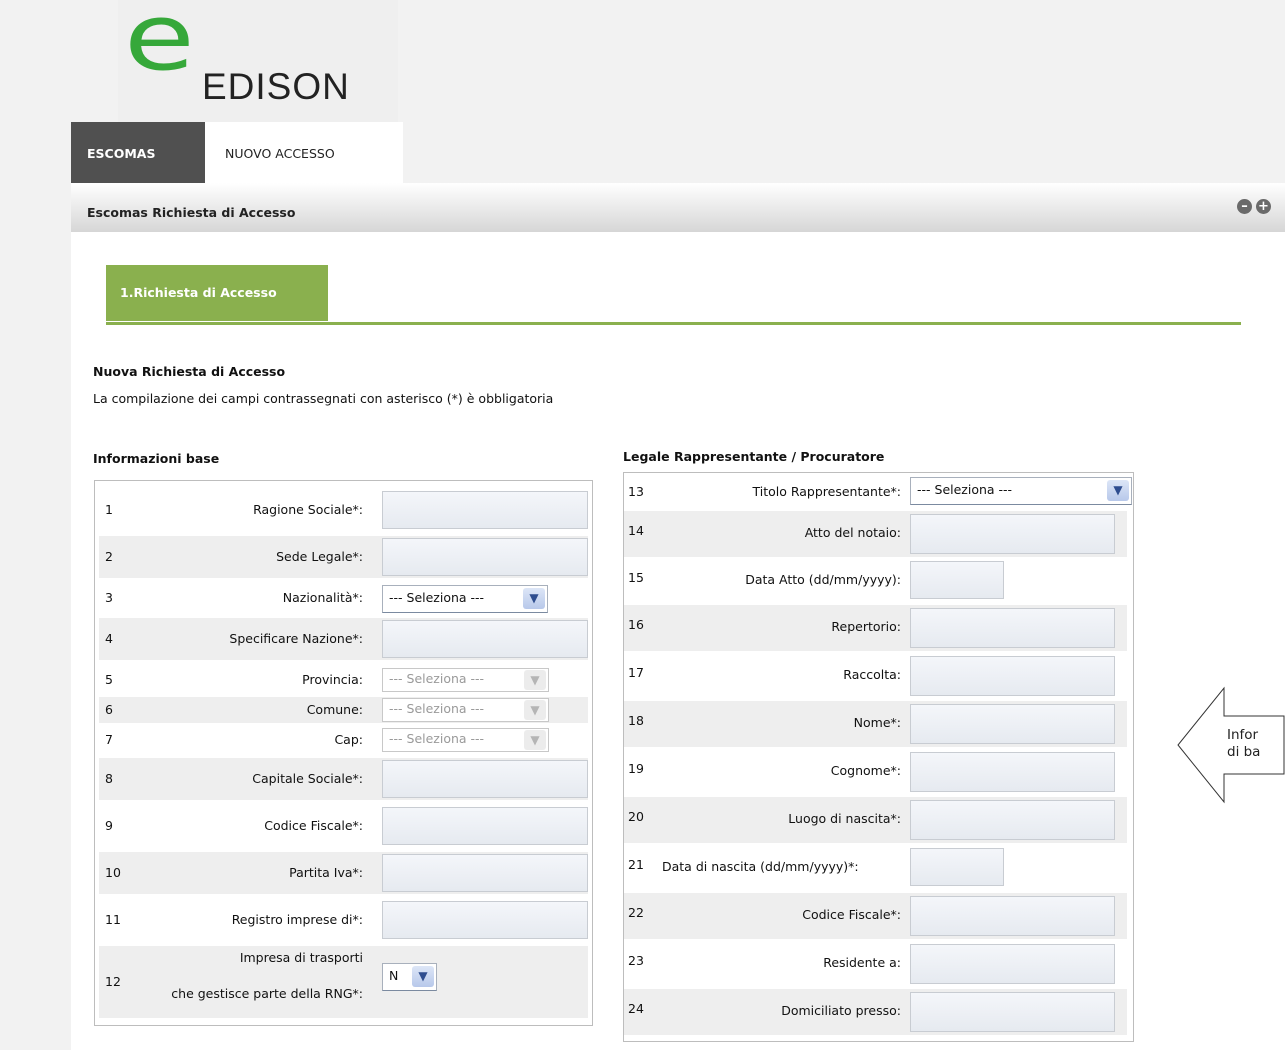  I want to click on form-row: 20 Luogo di nascita*:, so click(875, 820).